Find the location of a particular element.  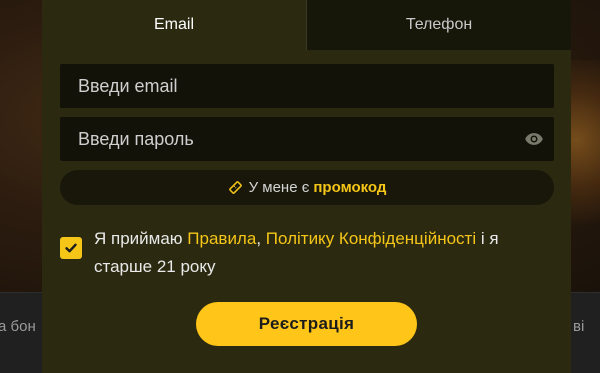

promo-code-toggle: У мене є промокод is located at coordinates (307, 187).